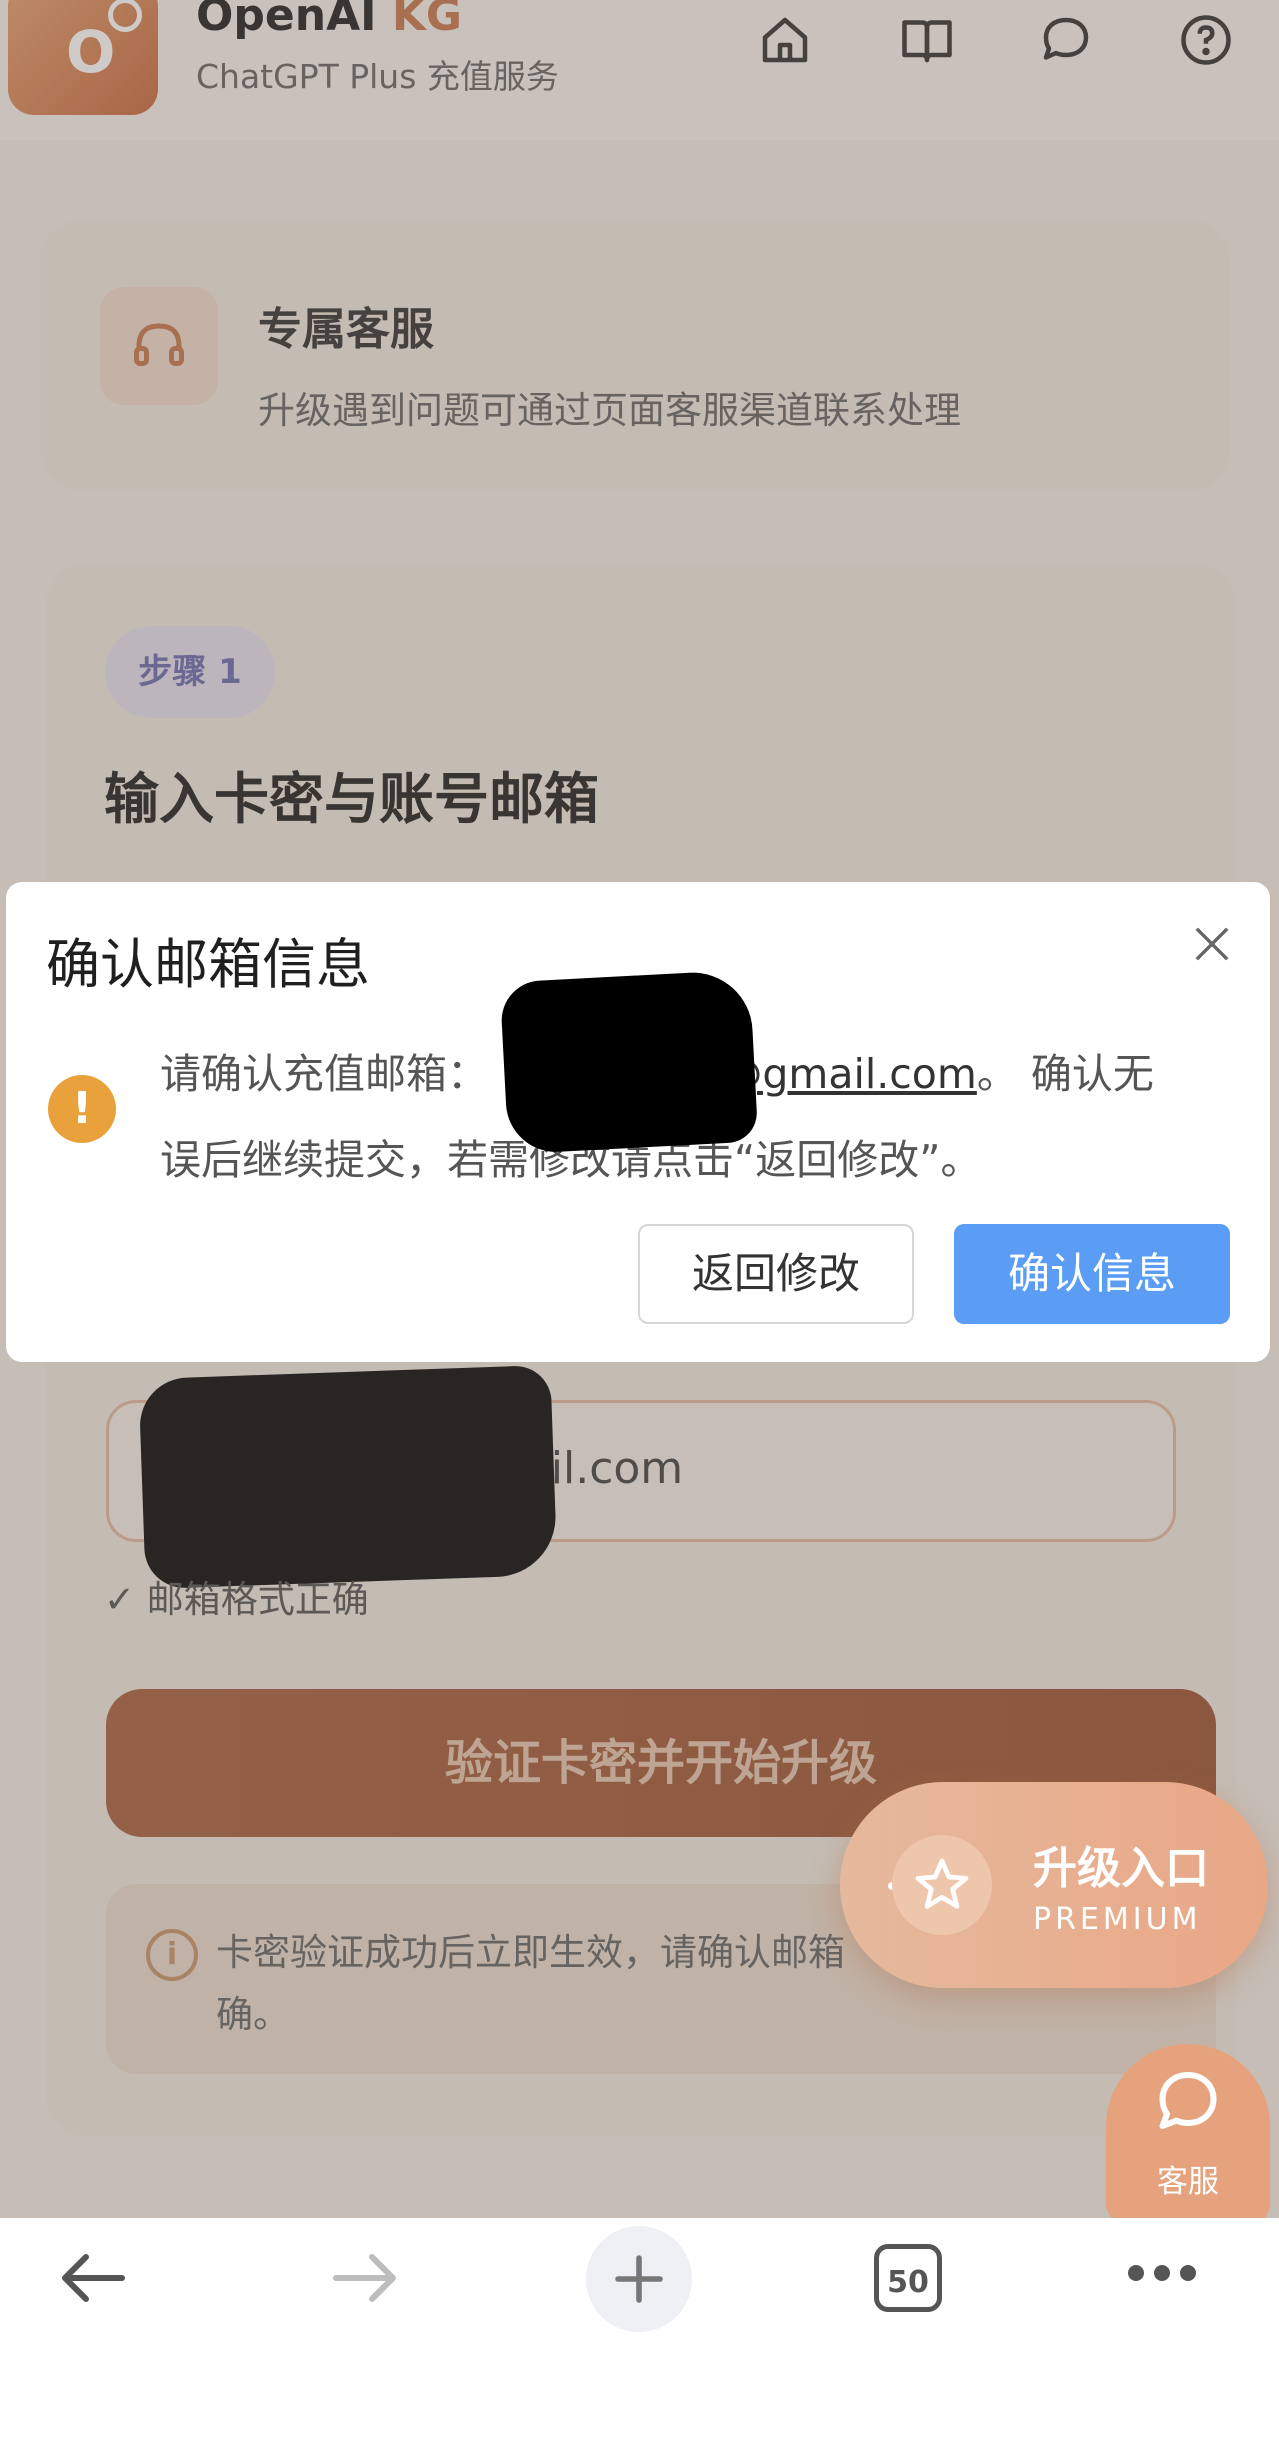 This screenshot has height=2450, width=1279. Describe the element at coordinates (1117, 1919) in the screenshot. I see `premium-subtitle: PREMIUM` at that location.